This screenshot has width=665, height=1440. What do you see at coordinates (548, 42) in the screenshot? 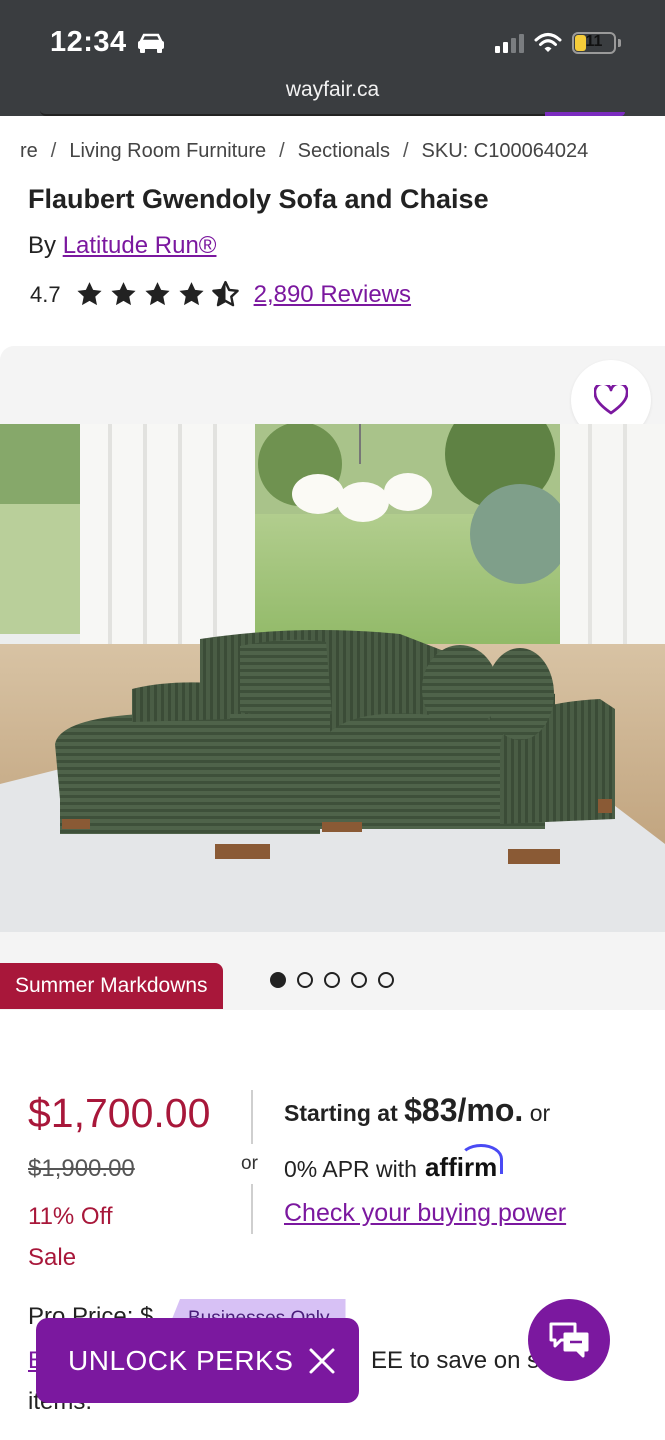
I see `wifi-icon` at bounding box center [548, 42].